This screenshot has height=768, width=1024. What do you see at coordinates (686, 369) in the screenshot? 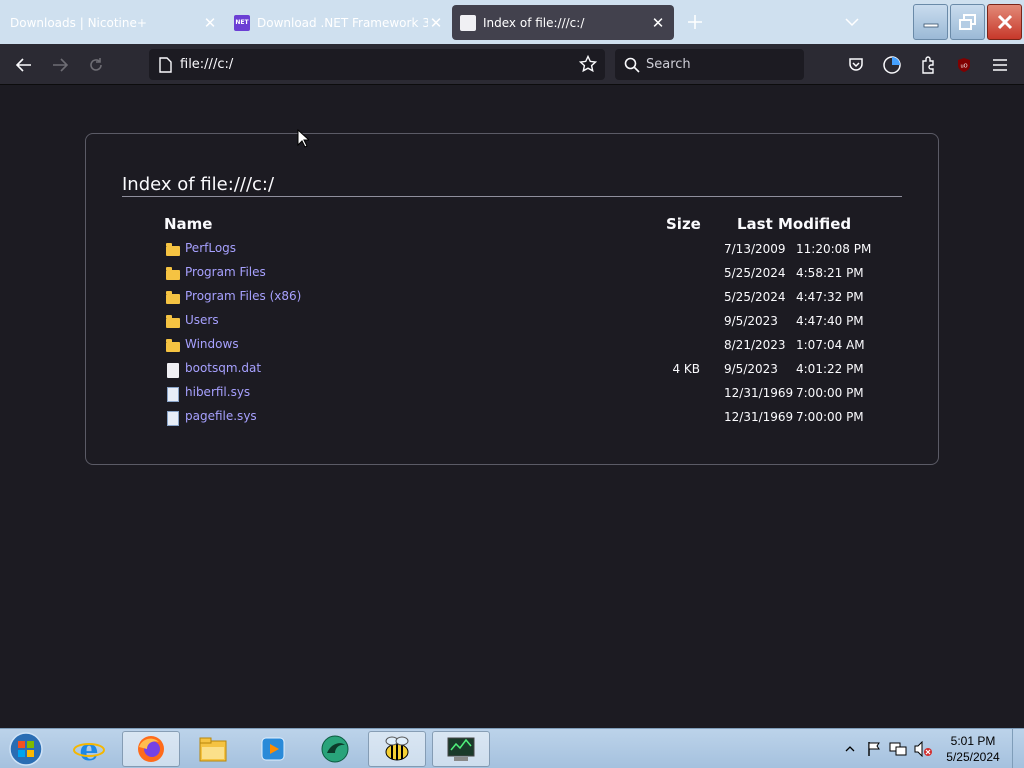
I see `file-size: 4 KB` at bounding box center [686, 369].